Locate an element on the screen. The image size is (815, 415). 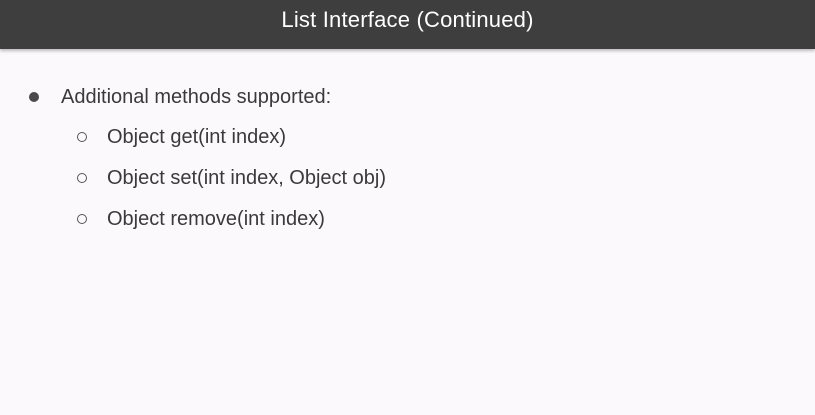
bullet-disc-icon is located at coordinates (34, 97).